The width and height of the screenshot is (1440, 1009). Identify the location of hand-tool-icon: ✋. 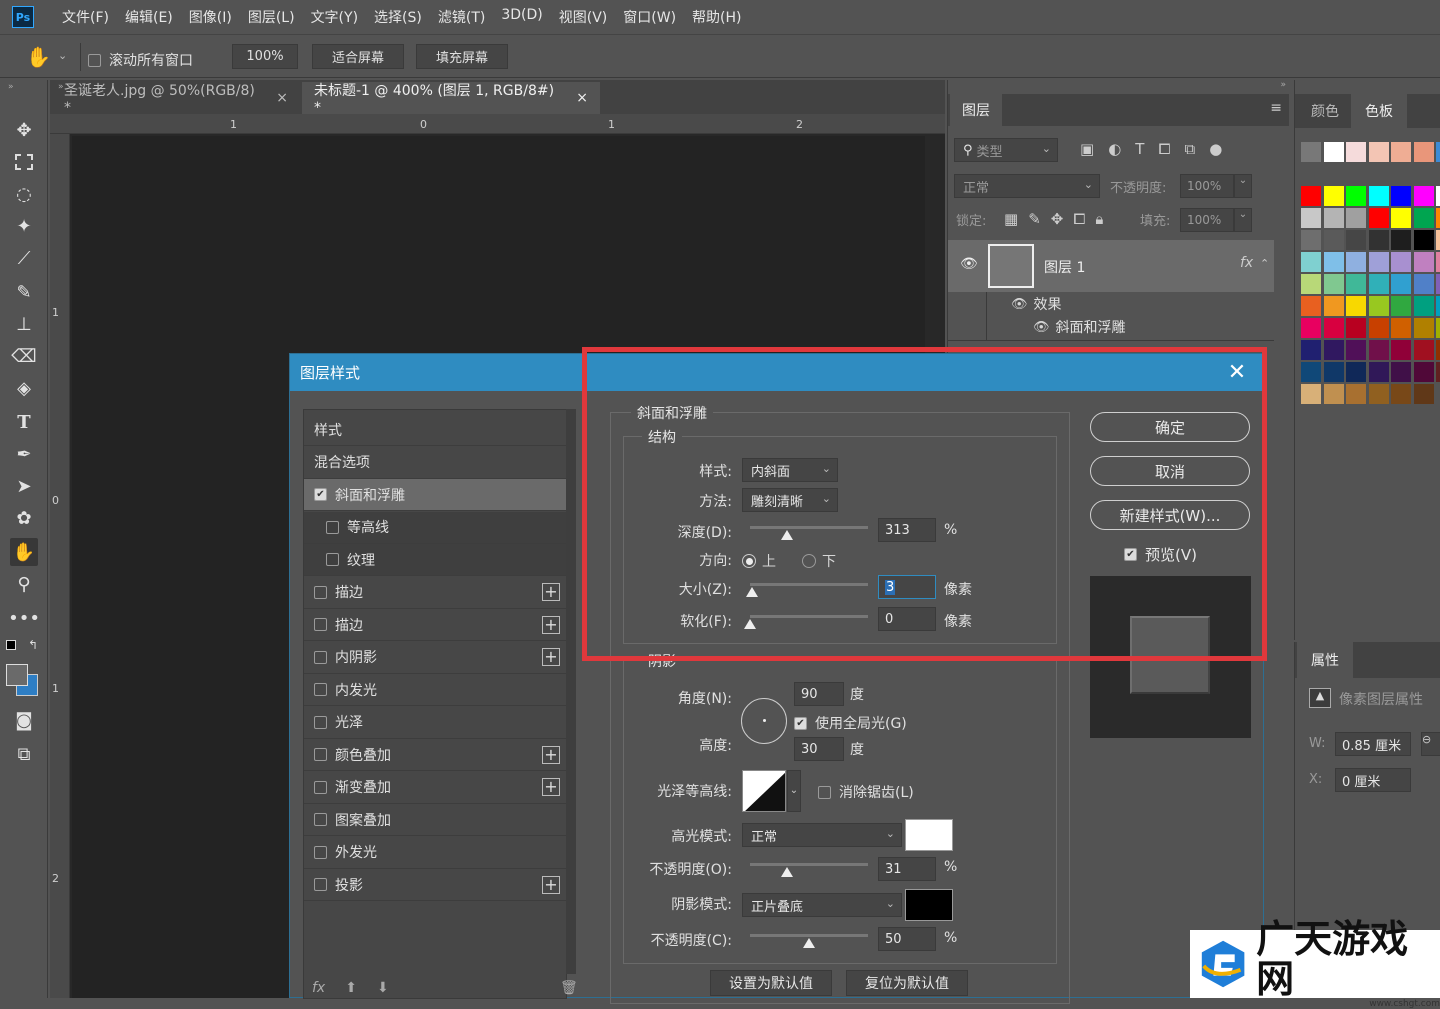
(38, 57).